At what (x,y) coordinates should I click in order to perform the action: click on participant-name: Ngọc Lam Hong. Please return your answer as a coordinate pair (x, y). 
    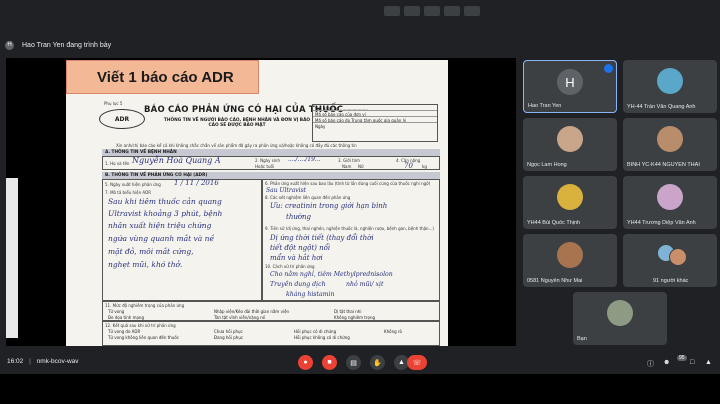
    Looking at the image, I should click on (547, 165).